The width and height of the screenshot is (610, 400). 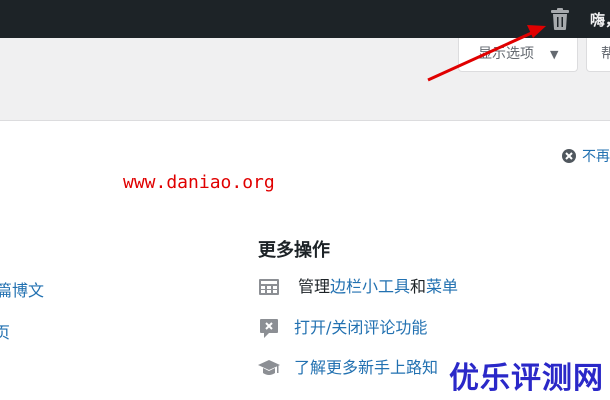 I want to click on manage-widgets-text: 管理边栏小工具和菜单, so click(x=378, y=287).